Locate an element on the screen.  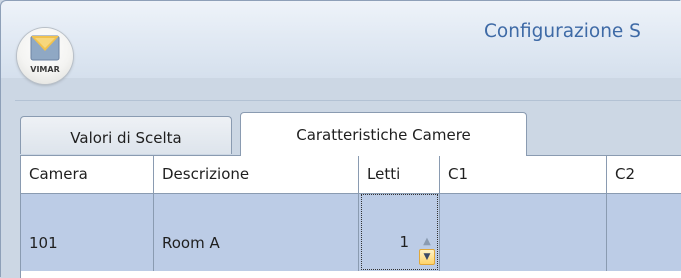
column-header-letti: Letti is located at coordinates (399, 174).